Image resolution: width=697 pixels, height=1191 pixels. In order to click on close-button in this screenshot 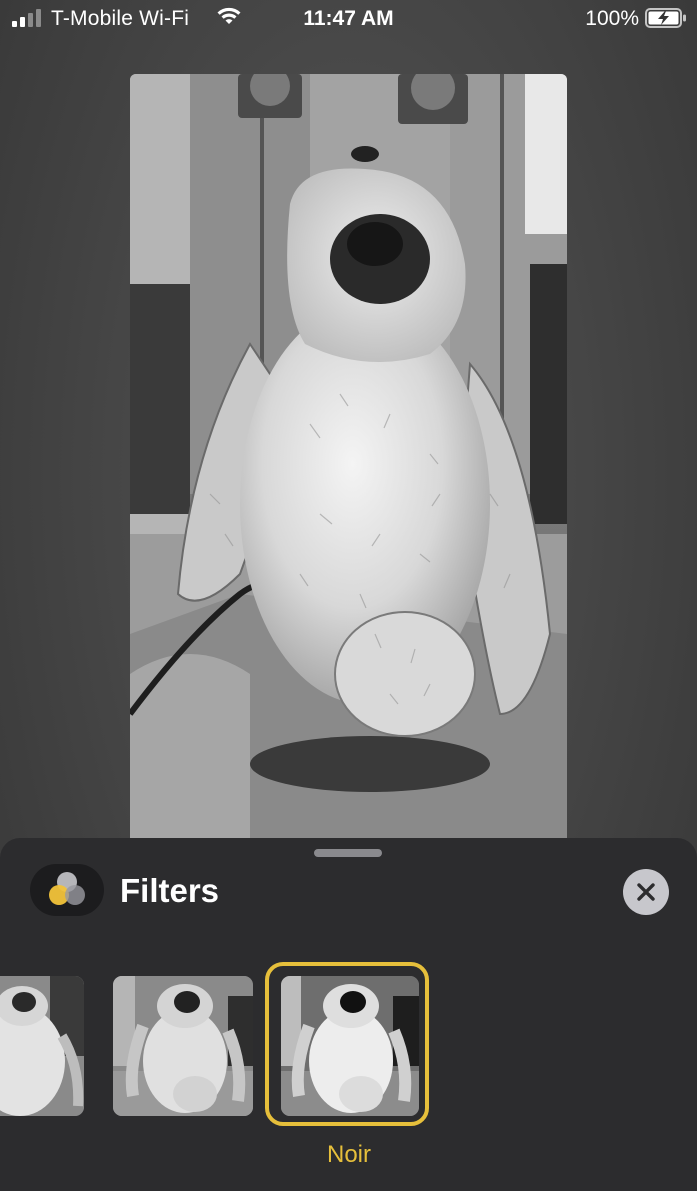, I will do `click(646, 892)`.